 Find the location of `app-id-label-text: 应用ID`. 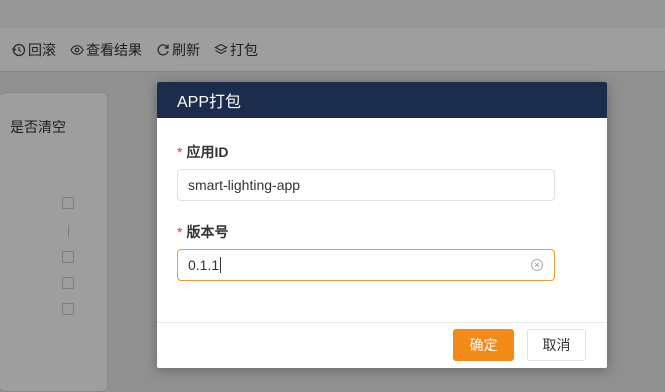

app-id-label-text: 应用ID is located at coordinates (207, 152).